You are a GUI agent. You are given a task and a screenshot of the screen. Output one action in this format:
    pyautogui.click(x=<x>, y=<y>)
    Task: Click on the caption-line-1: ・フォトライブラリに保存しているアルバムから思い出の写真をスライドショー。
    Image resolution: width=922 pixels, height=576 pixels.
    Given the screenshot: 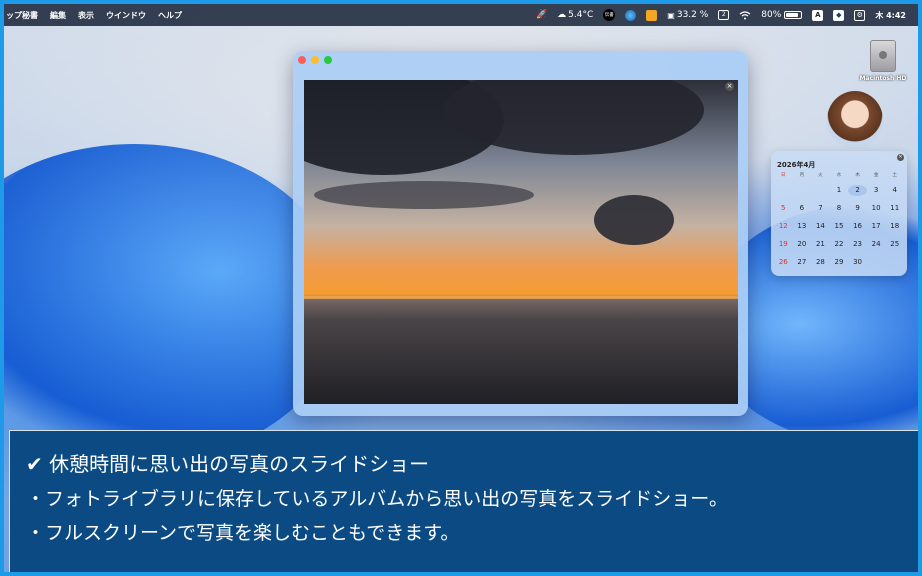 What is the action you would take?
    pyautogui.click(x=377, y=499)
    